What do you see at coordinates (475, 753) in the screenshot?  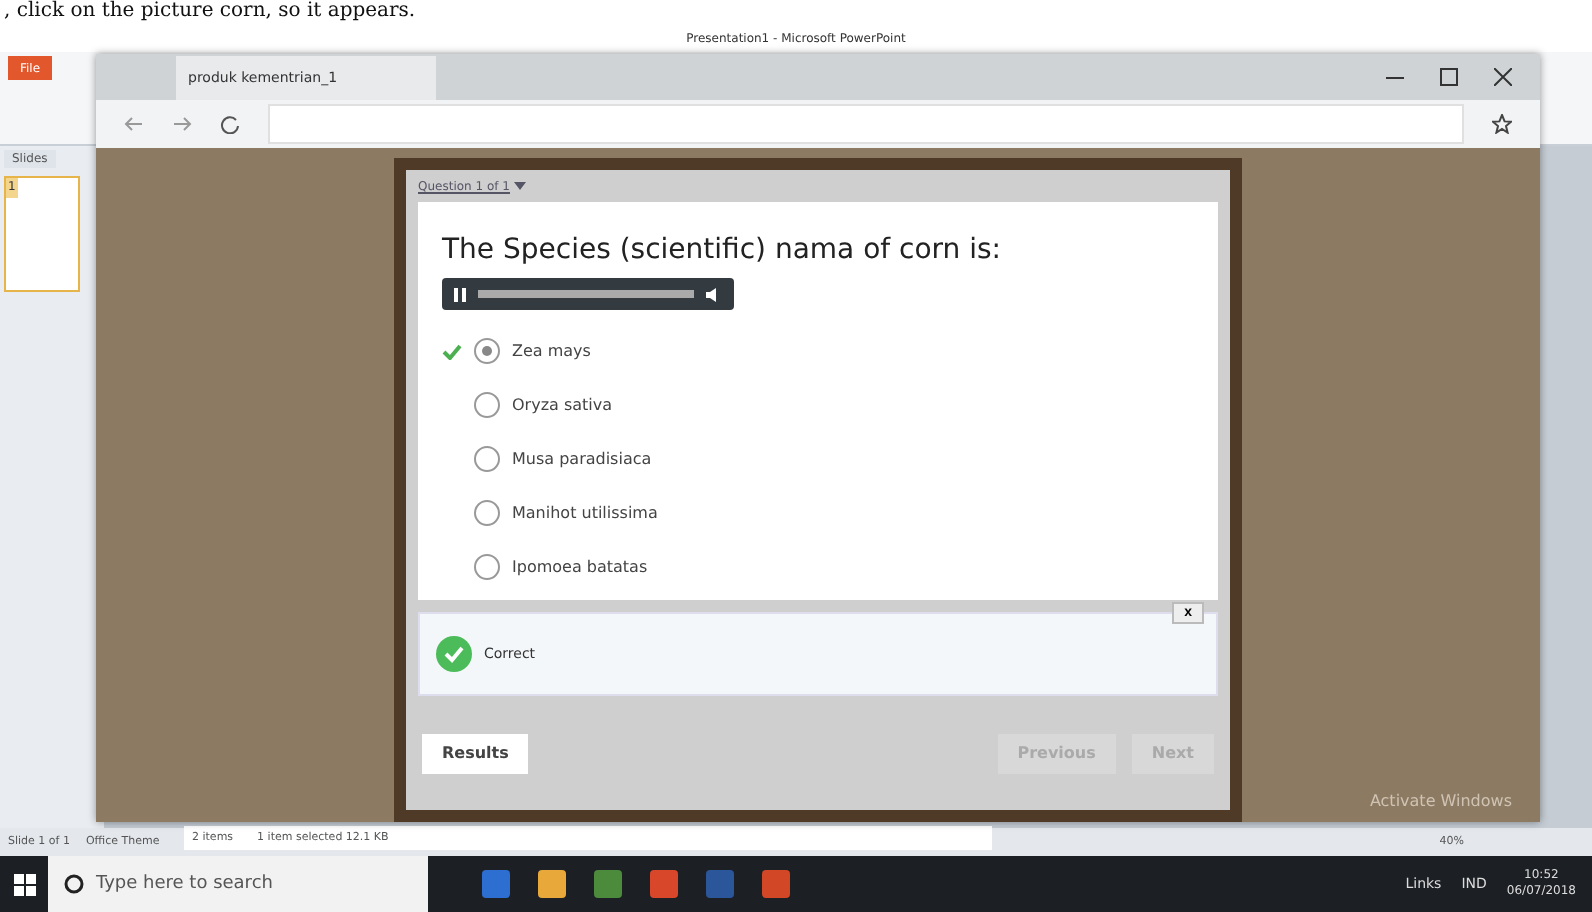 I see `nav-button: Results` at bounding box center [475, 753].